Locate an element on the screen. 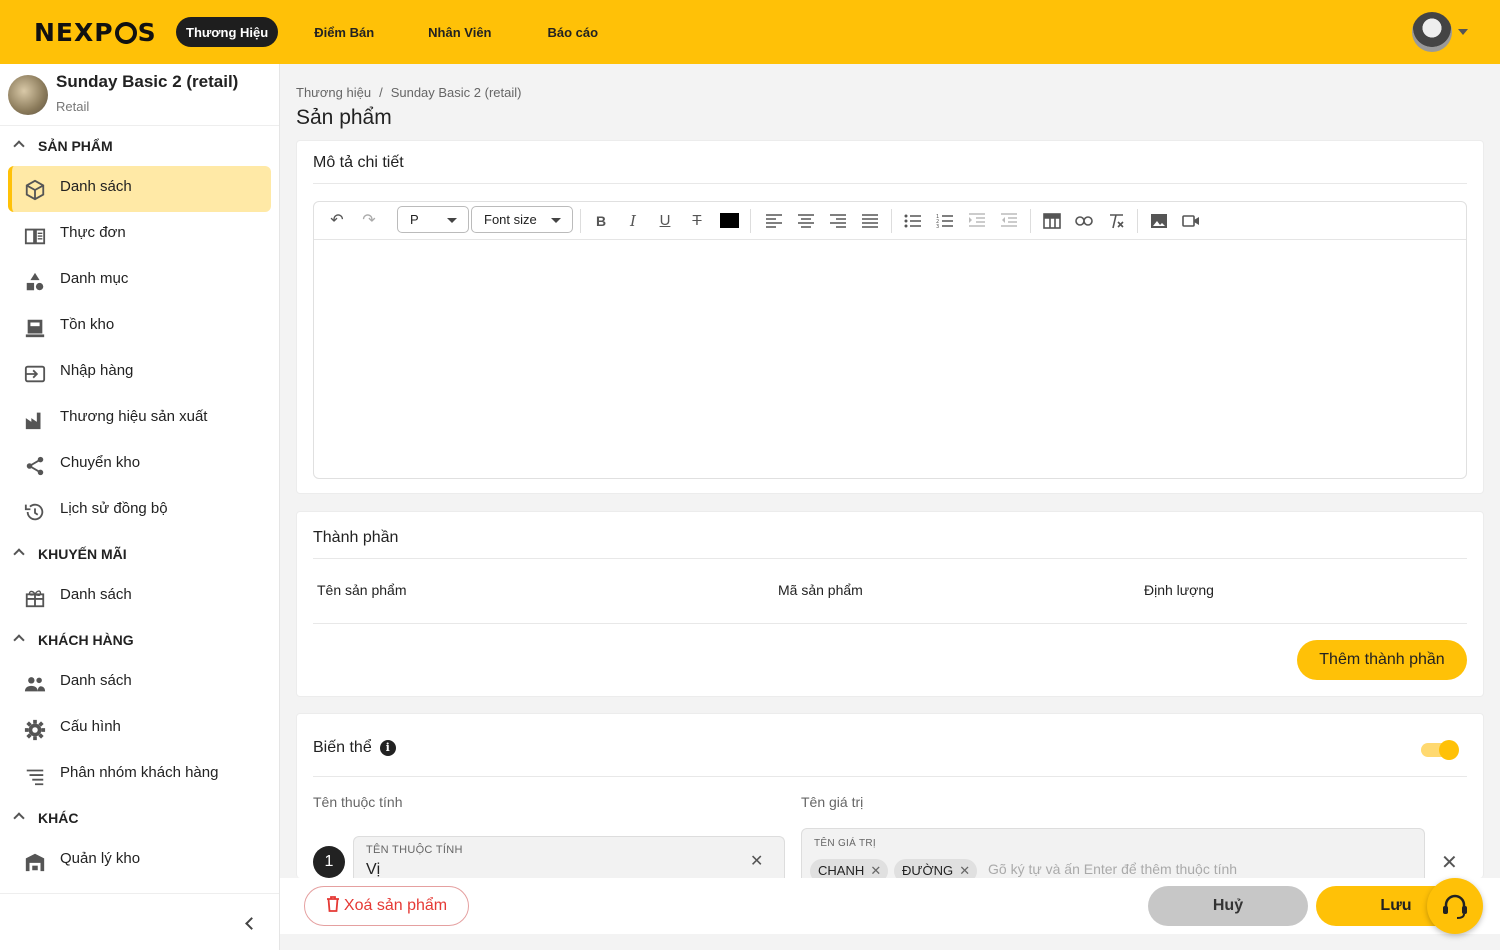 The height and width of the screenshot is (950, 1500). sidebar-item-import: Nhập hàng is located at coordinates (139, 373).